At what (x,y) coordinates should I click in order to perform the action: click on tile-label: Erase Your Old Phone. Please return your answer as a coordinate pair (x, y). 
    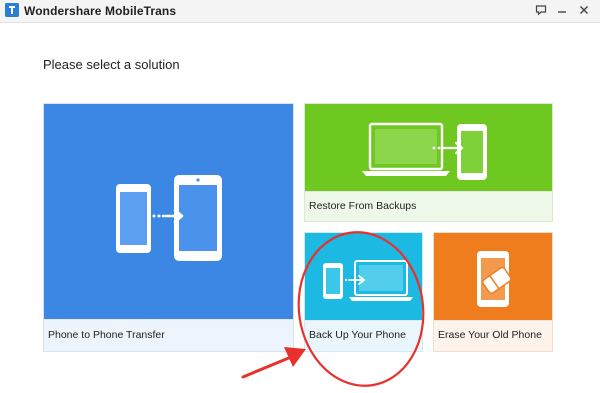
    Looking at the image, I should click on (490, 335).